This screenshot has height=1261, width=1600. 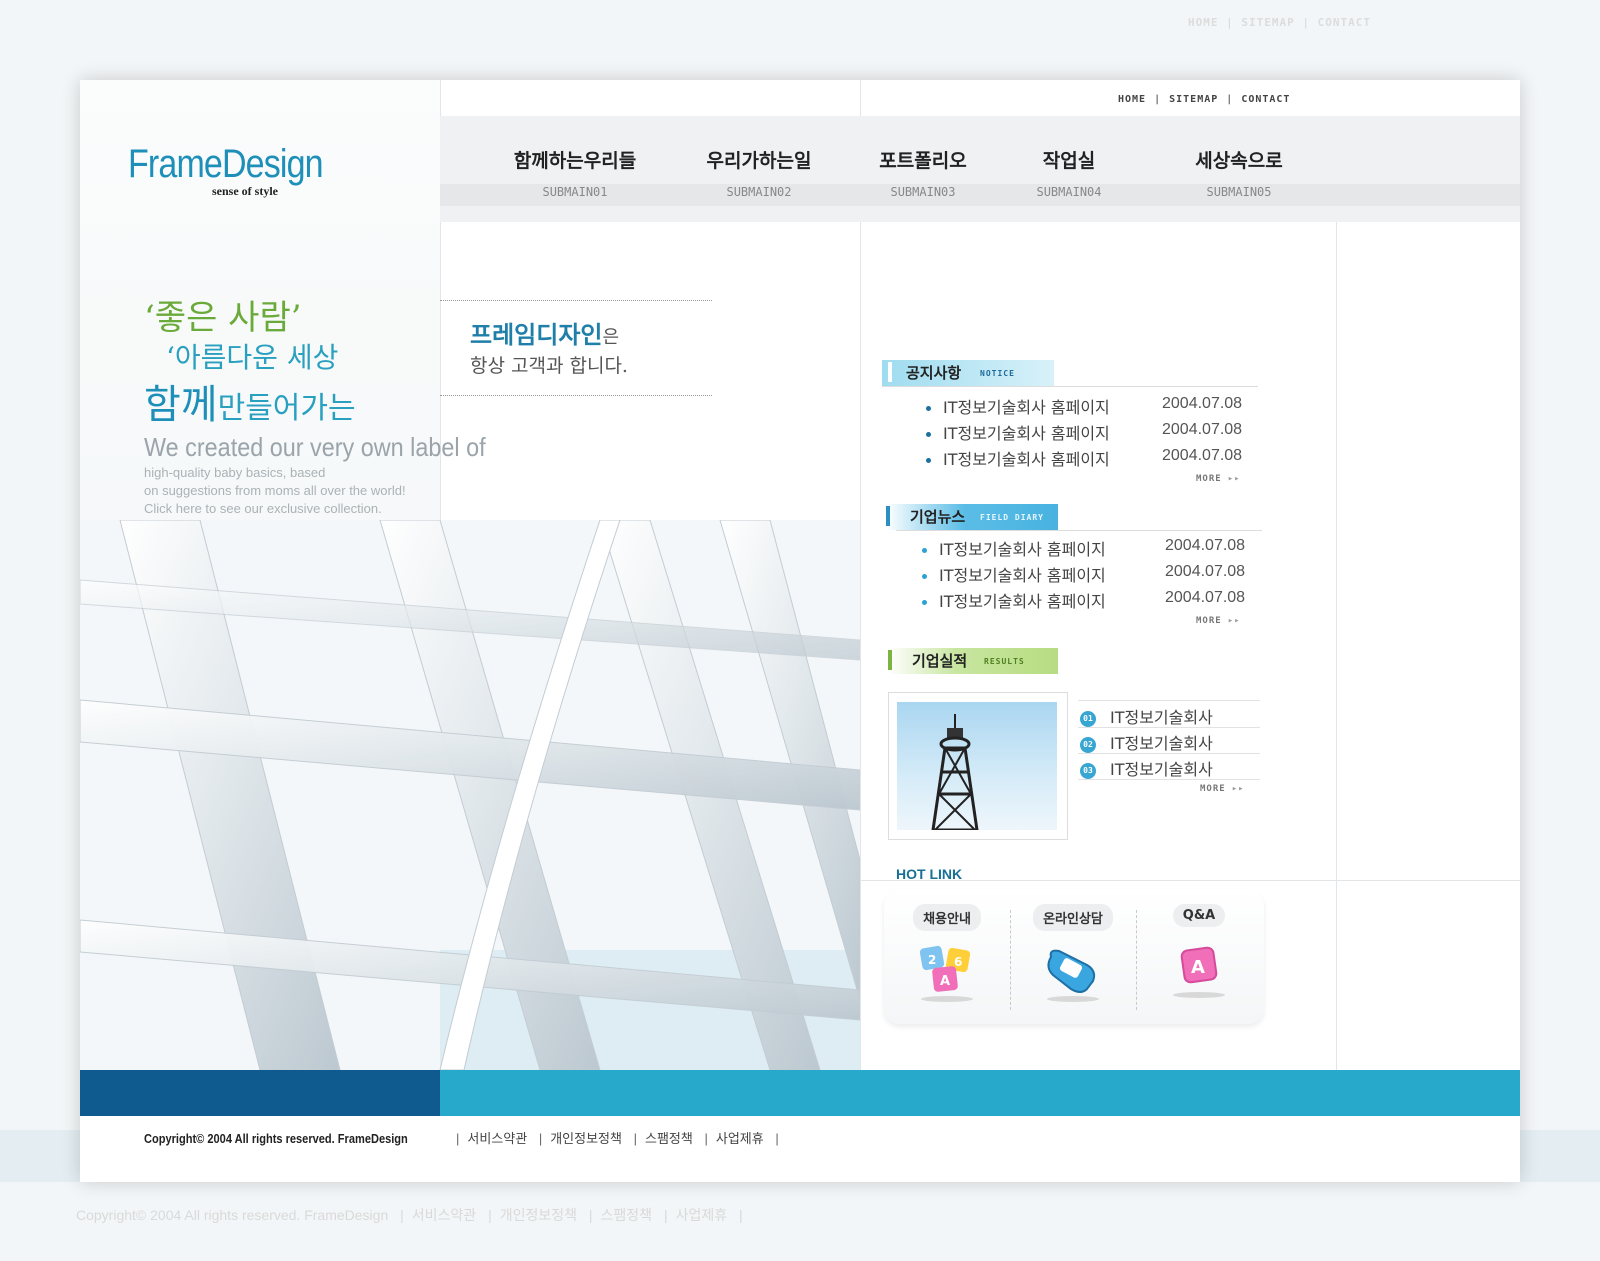 What do you see at coordinates (934, 373) in the screenshot?
I see `notice-title: 공지사항` at bounding box center [934, 373].